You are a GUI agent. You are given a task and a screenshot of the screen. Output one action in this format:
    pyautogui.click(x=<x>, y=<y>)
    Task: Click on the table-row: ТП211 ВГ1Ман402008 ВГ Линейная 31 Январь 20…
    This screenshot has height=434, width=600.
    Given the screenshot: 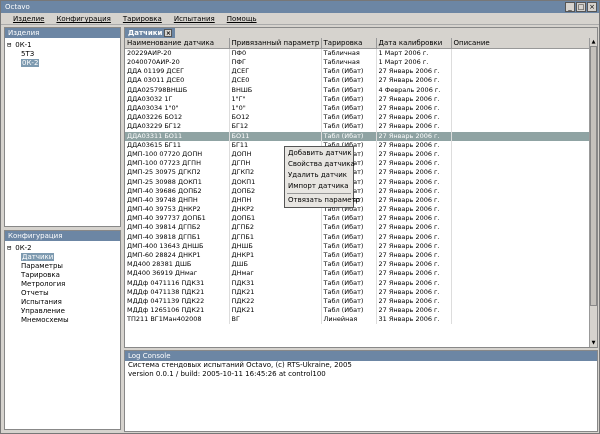 What is the action you would take?
    pyautogui.click(x=358, y=320)
    